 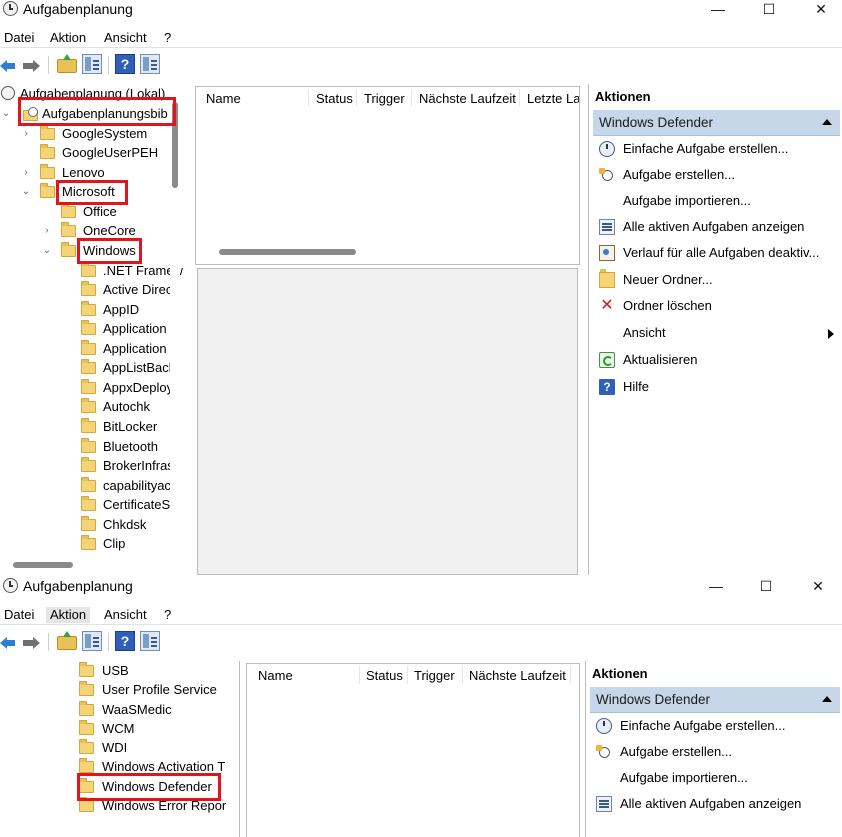 What do you see at coordinates (105, 133) in the screenshot?
I see `tree-label: GoogleSystem` at bounding box center [105, 133].